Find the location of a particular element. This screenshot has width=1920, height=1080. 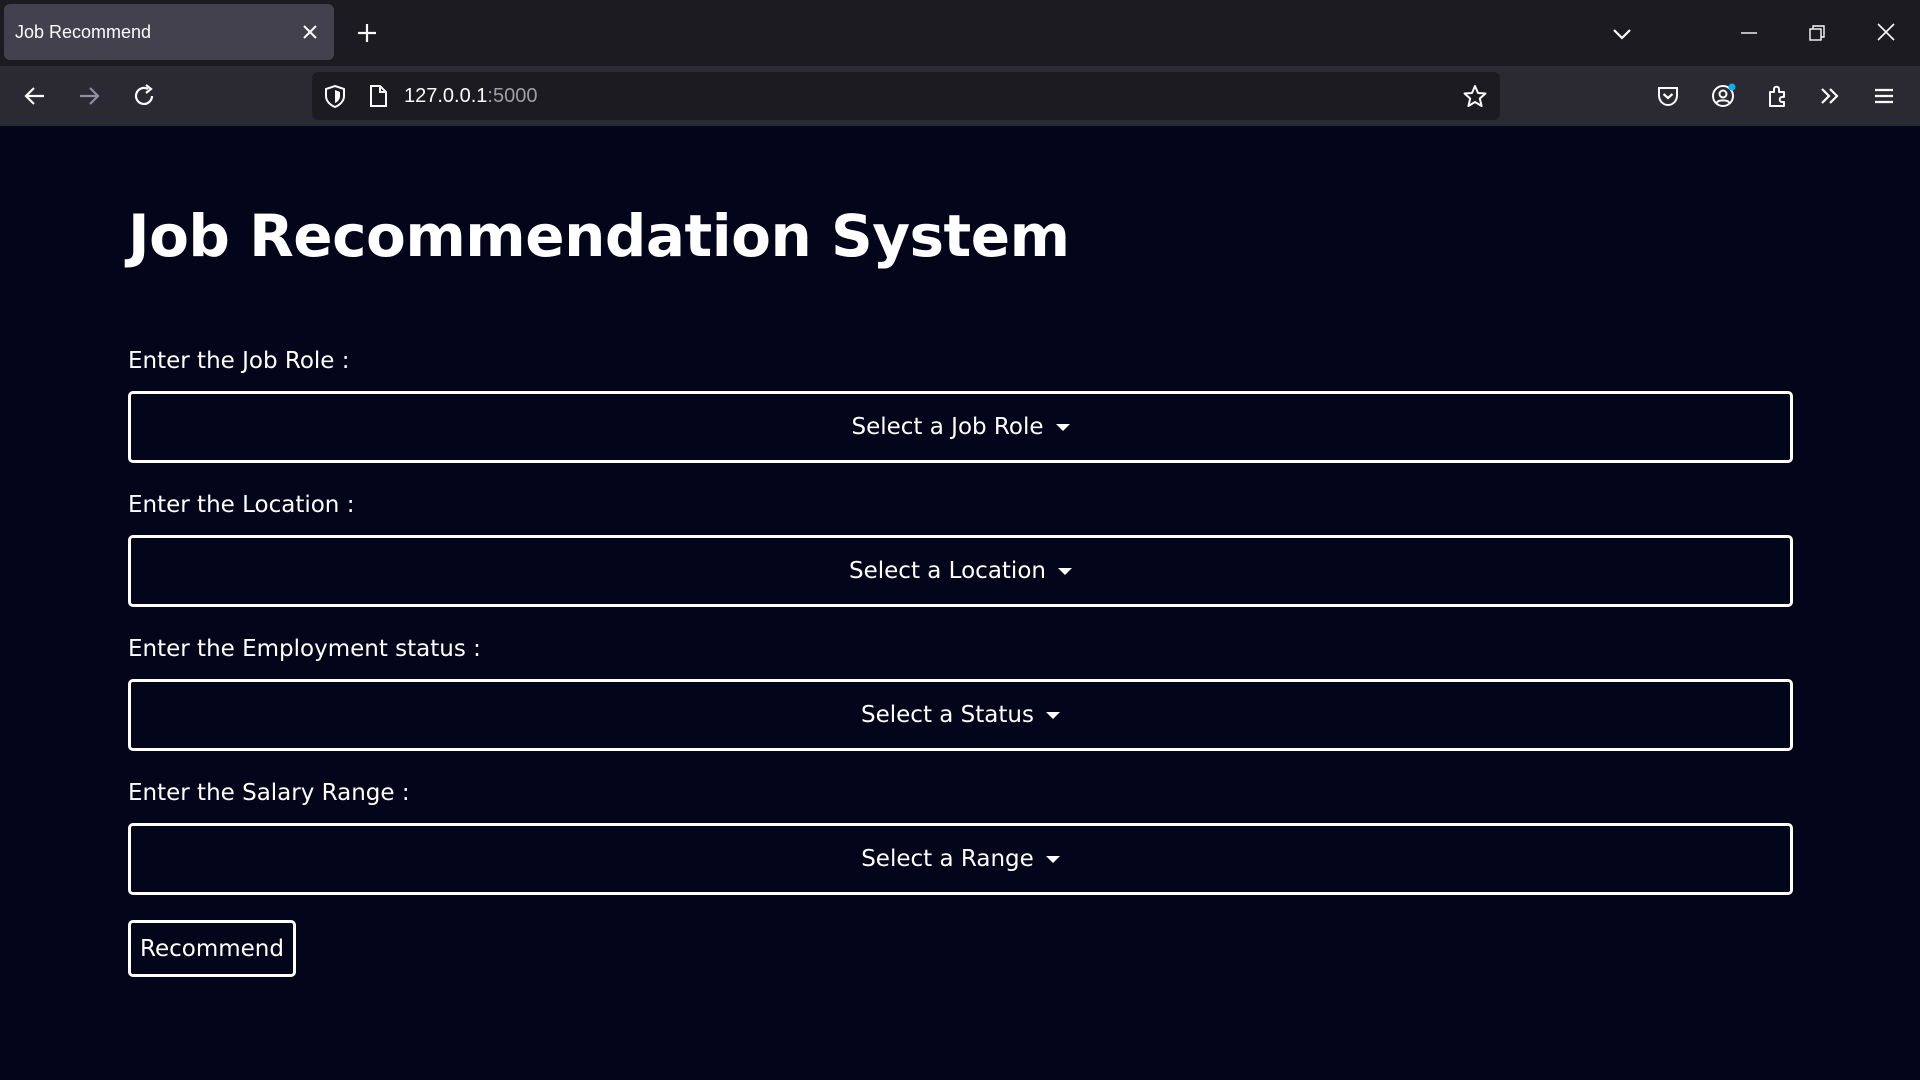

chevron-down-icon is located at coordinates (1622, 34).